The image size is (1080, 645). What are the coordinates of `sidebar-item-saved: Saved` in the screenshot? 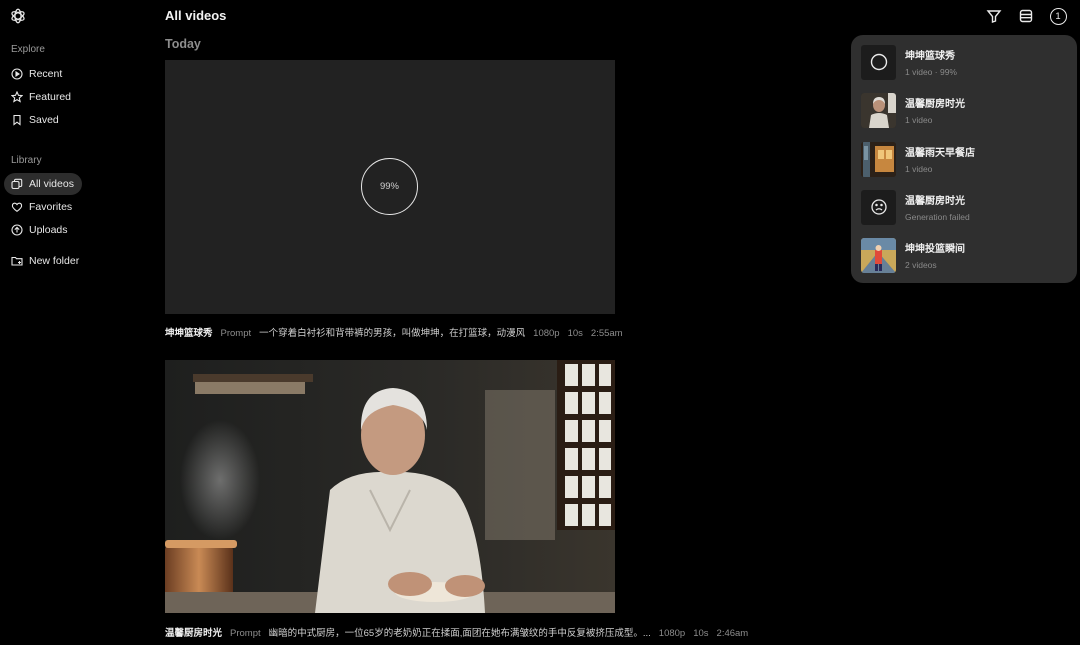 It's located at (35, 120).